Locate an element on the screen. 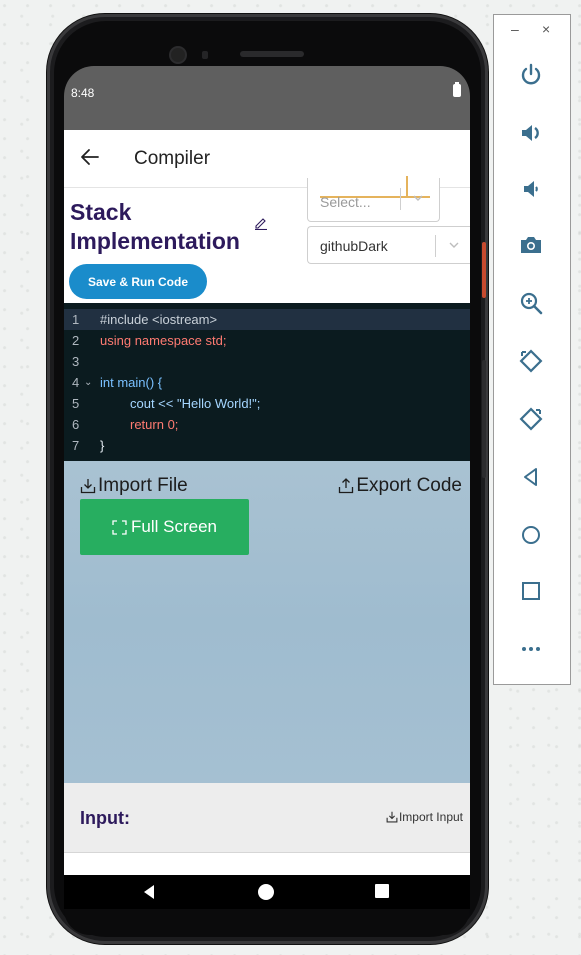 The image size is (581, 955). upload-tray-icon is located at coordinates (346, 486).